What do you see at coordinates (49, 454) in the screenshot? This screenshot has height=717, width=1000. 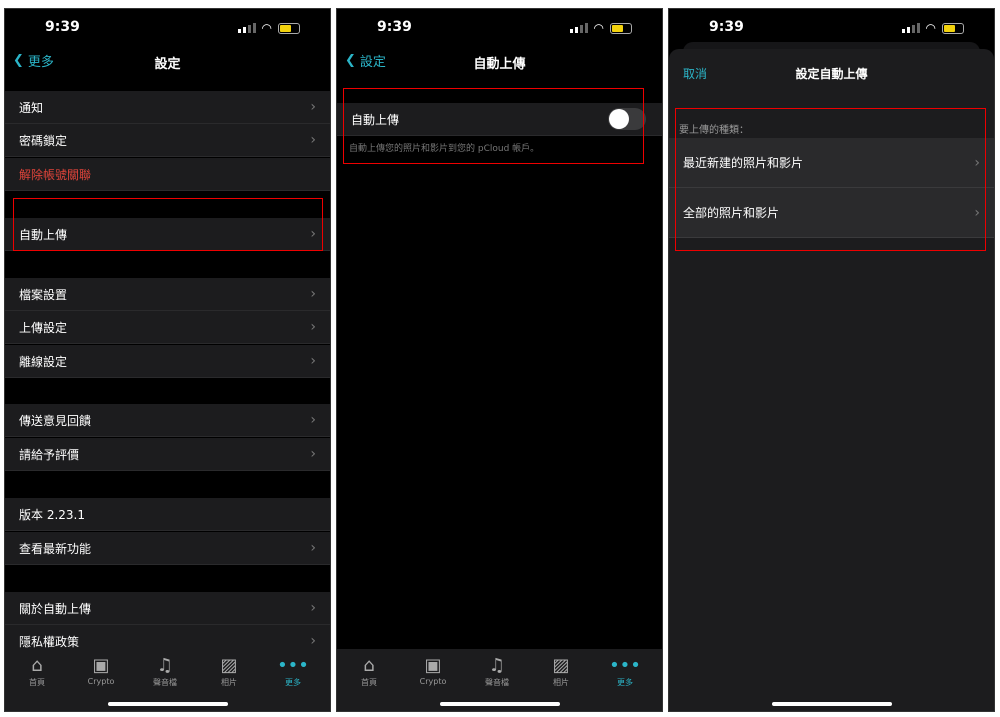 I see `row-label: 請給予評價` at bounding box center [49, 454].